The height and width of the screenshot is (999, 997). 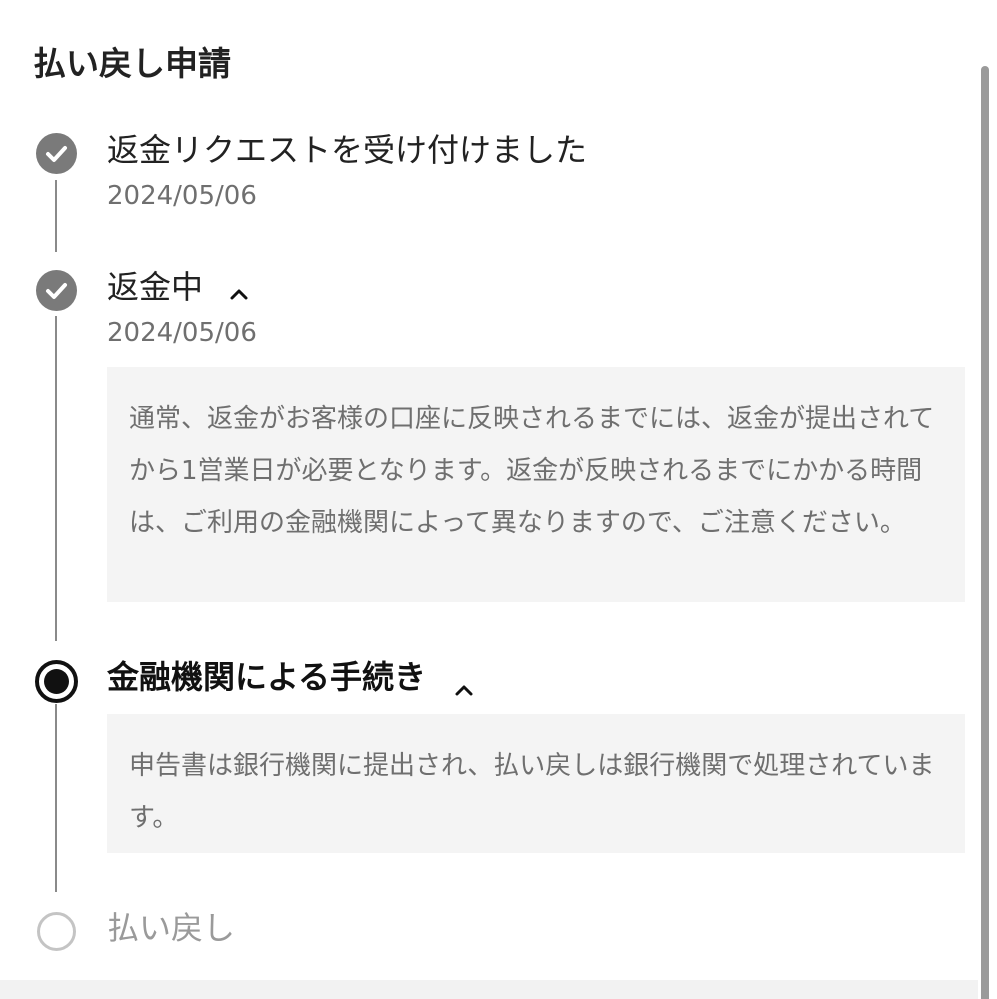 I want to click on current-step-dot, so click(x=56, y=681).